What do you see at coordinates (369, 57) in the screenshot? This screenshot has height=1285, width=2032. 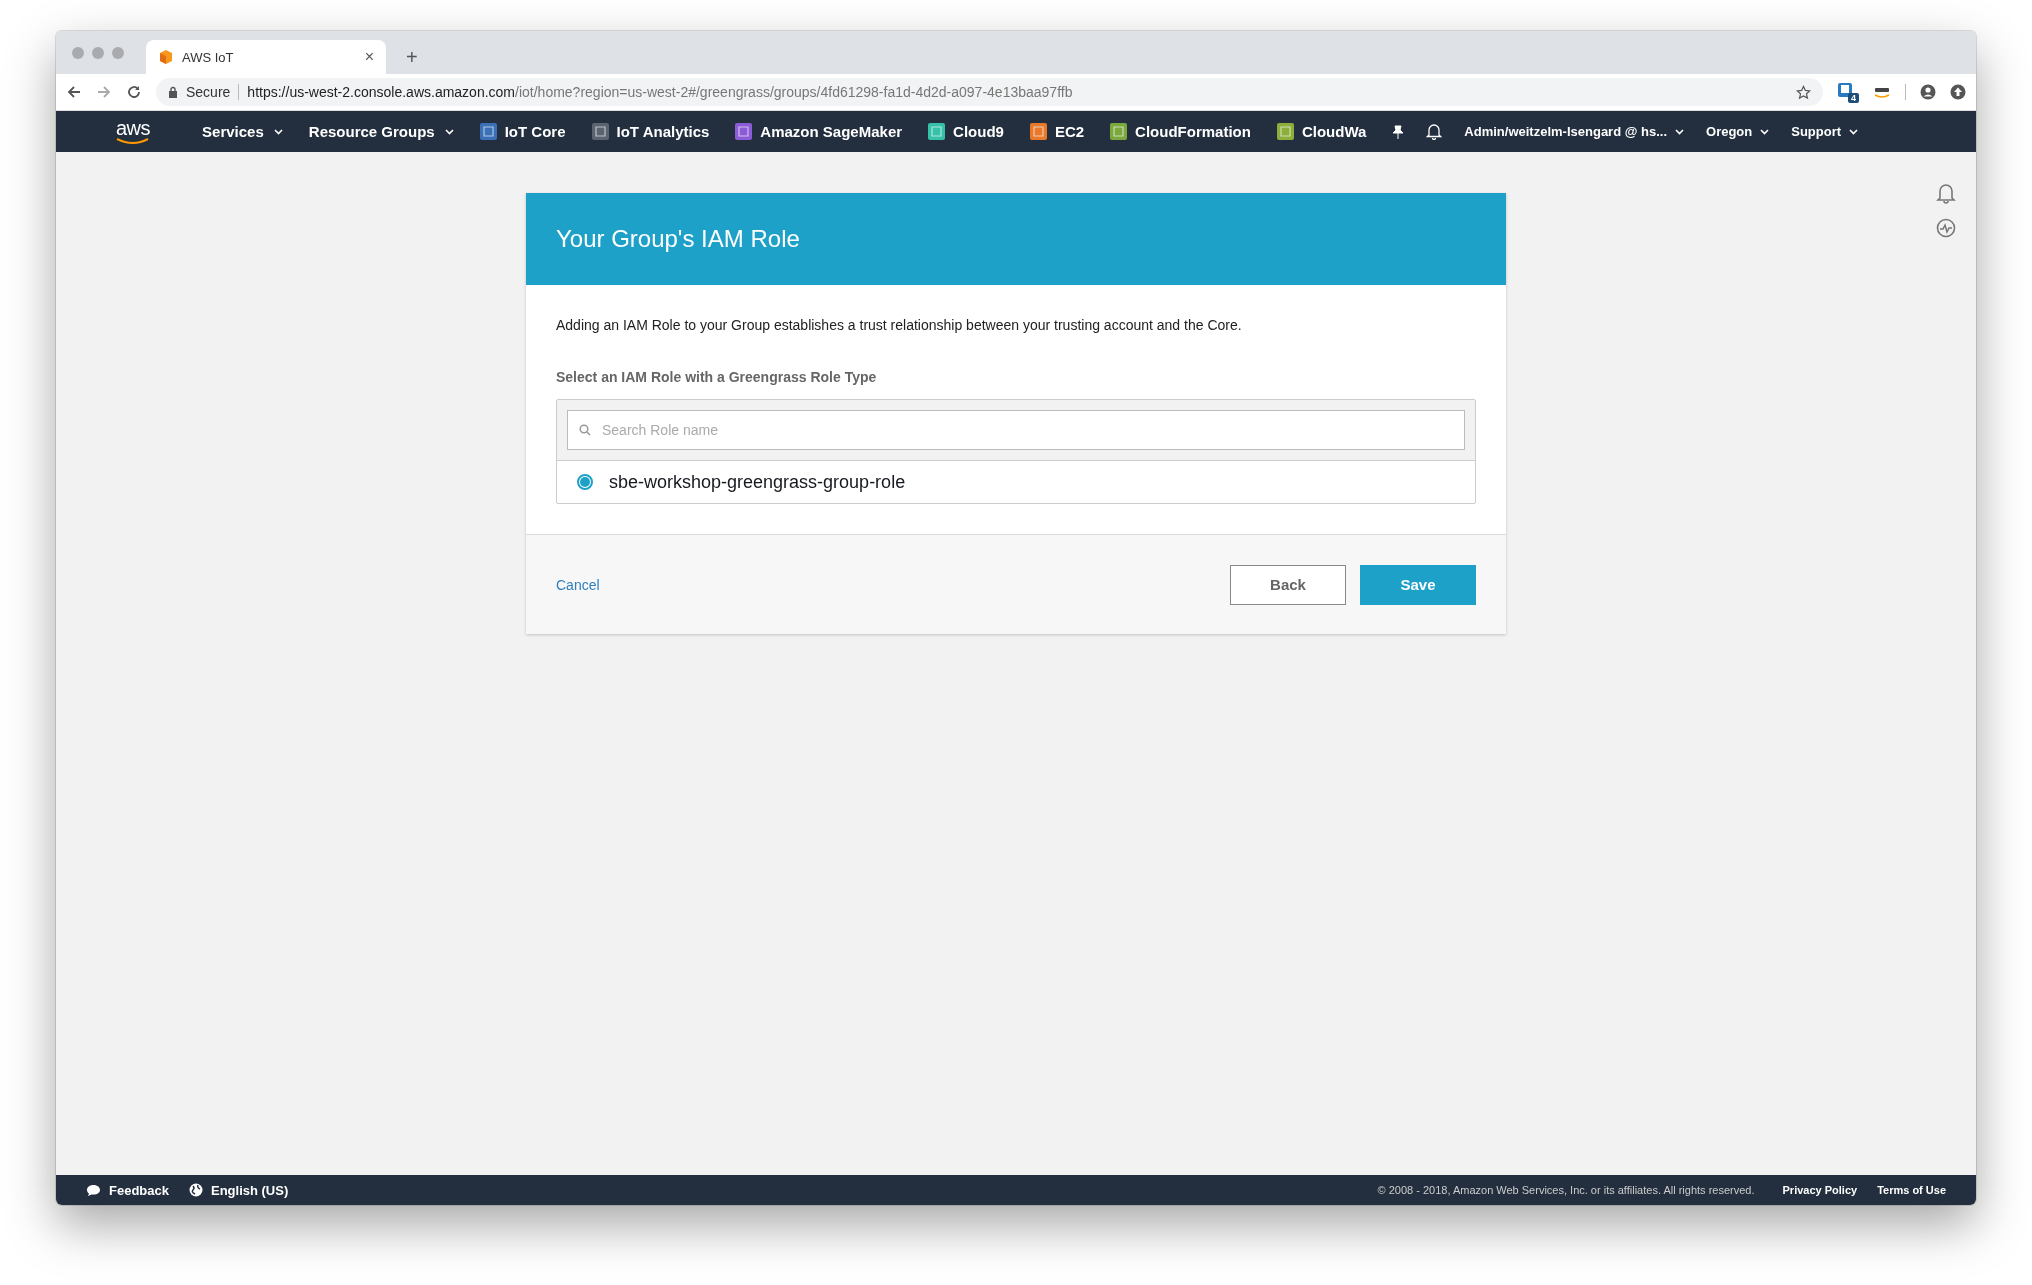 I see `close-tab-button: ×` at bounding box center [369, 57].